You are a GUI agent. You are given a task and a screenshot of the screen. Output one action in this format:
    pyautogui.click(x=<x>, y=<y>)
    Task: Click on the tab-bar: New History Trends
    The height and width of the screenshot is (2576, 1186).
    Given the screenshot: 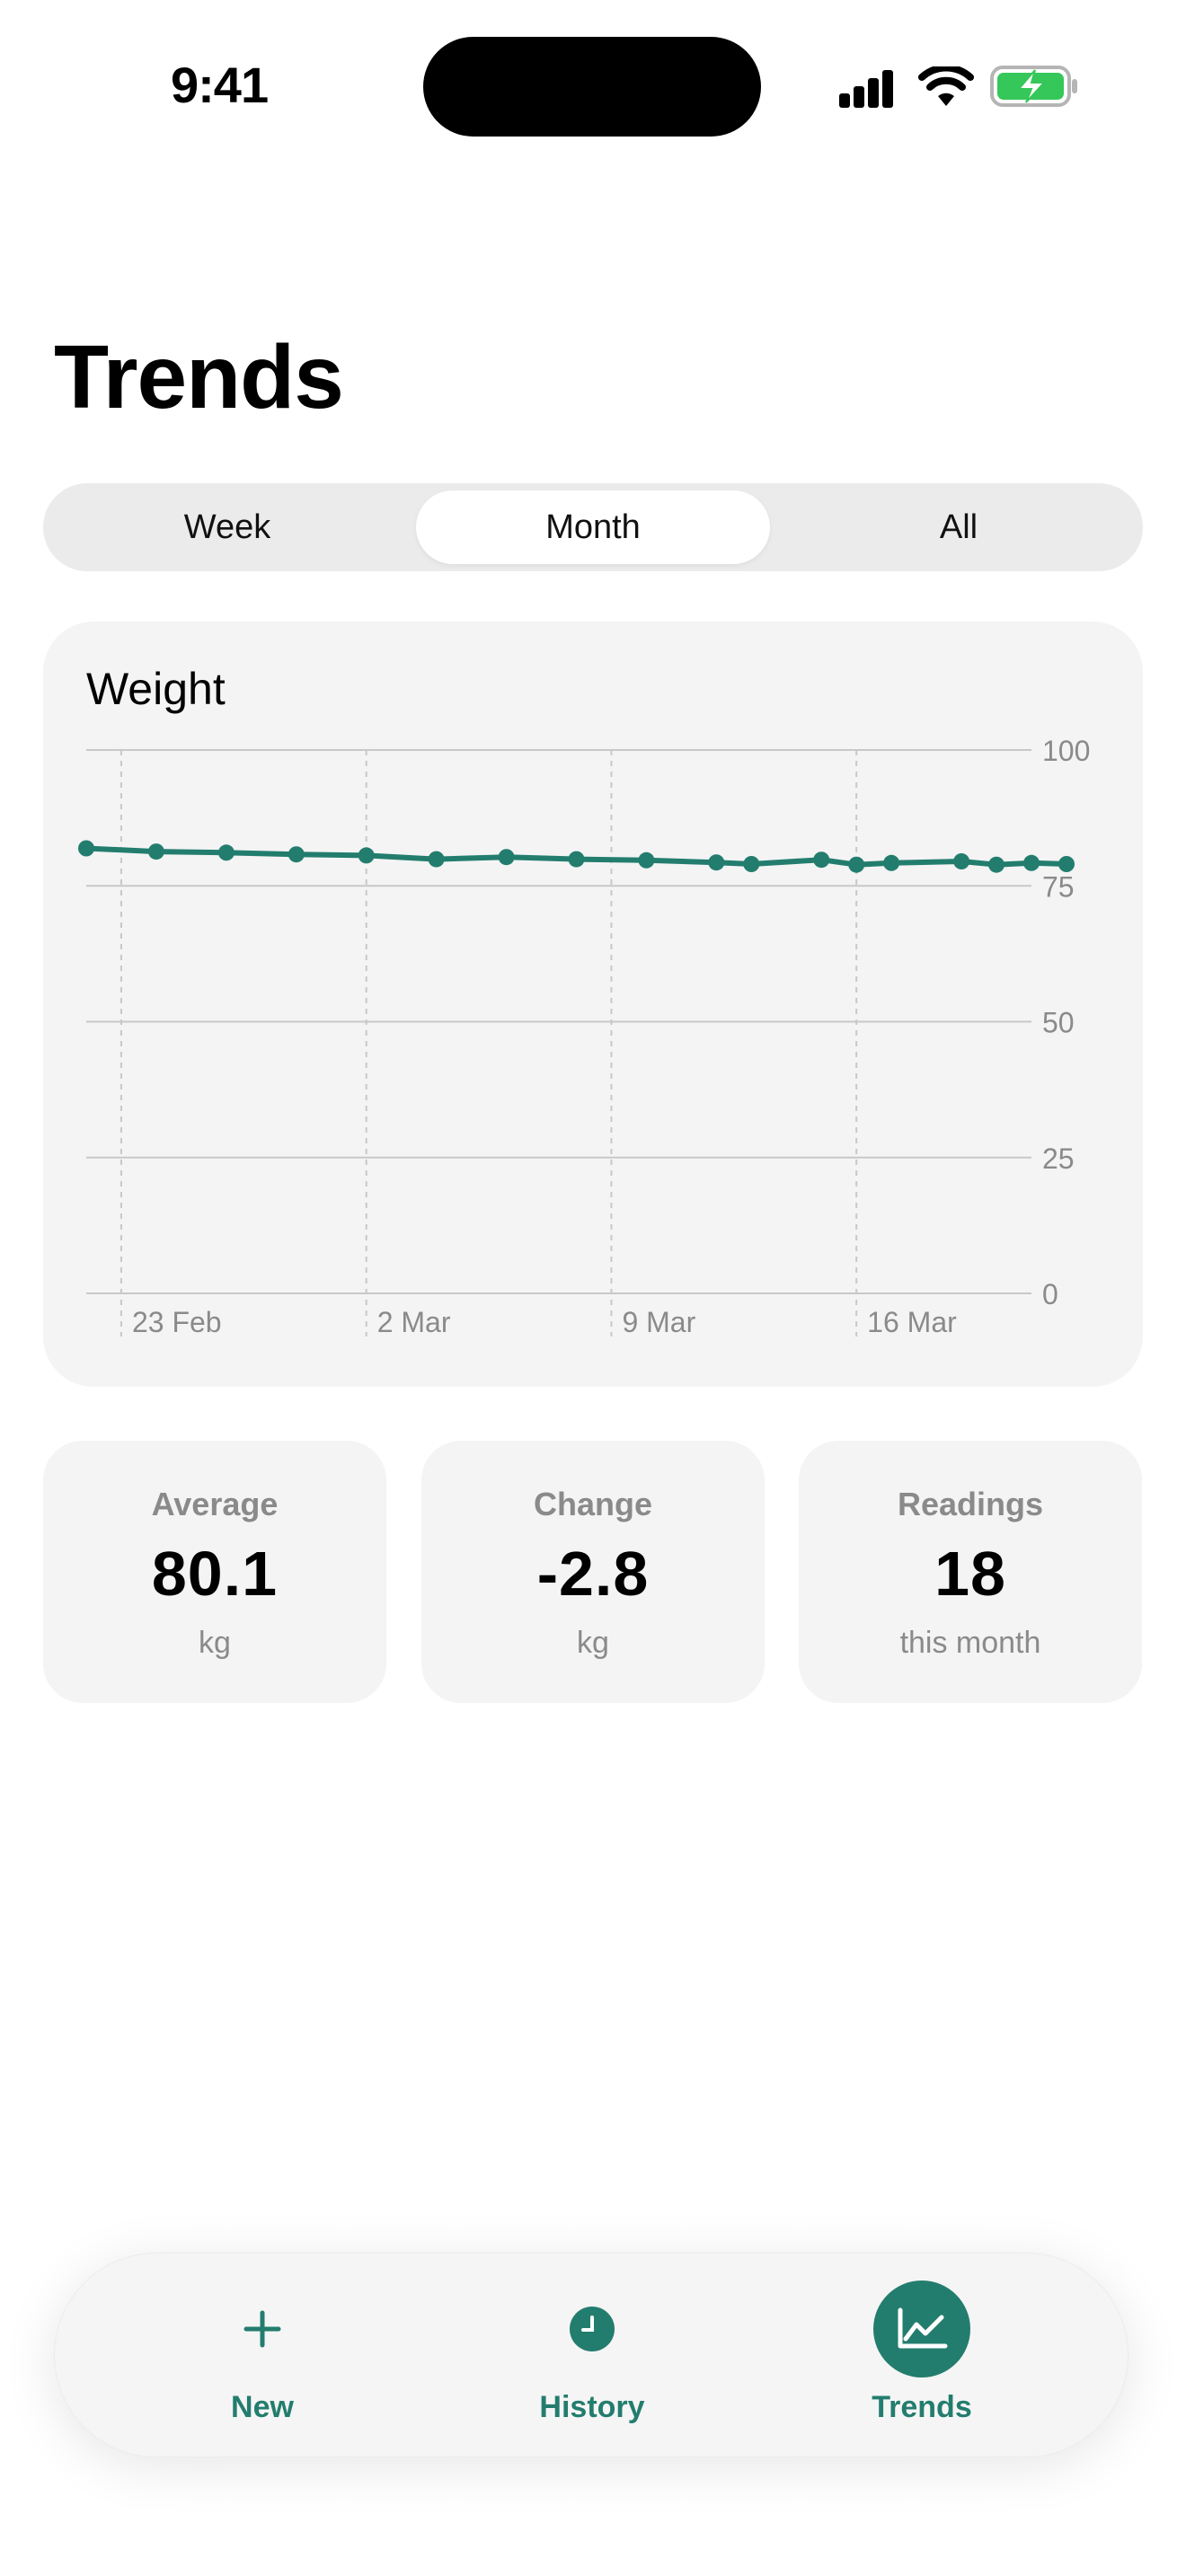 What is the action you would take?
    pyautogui.click(x=591, y=2355)
    